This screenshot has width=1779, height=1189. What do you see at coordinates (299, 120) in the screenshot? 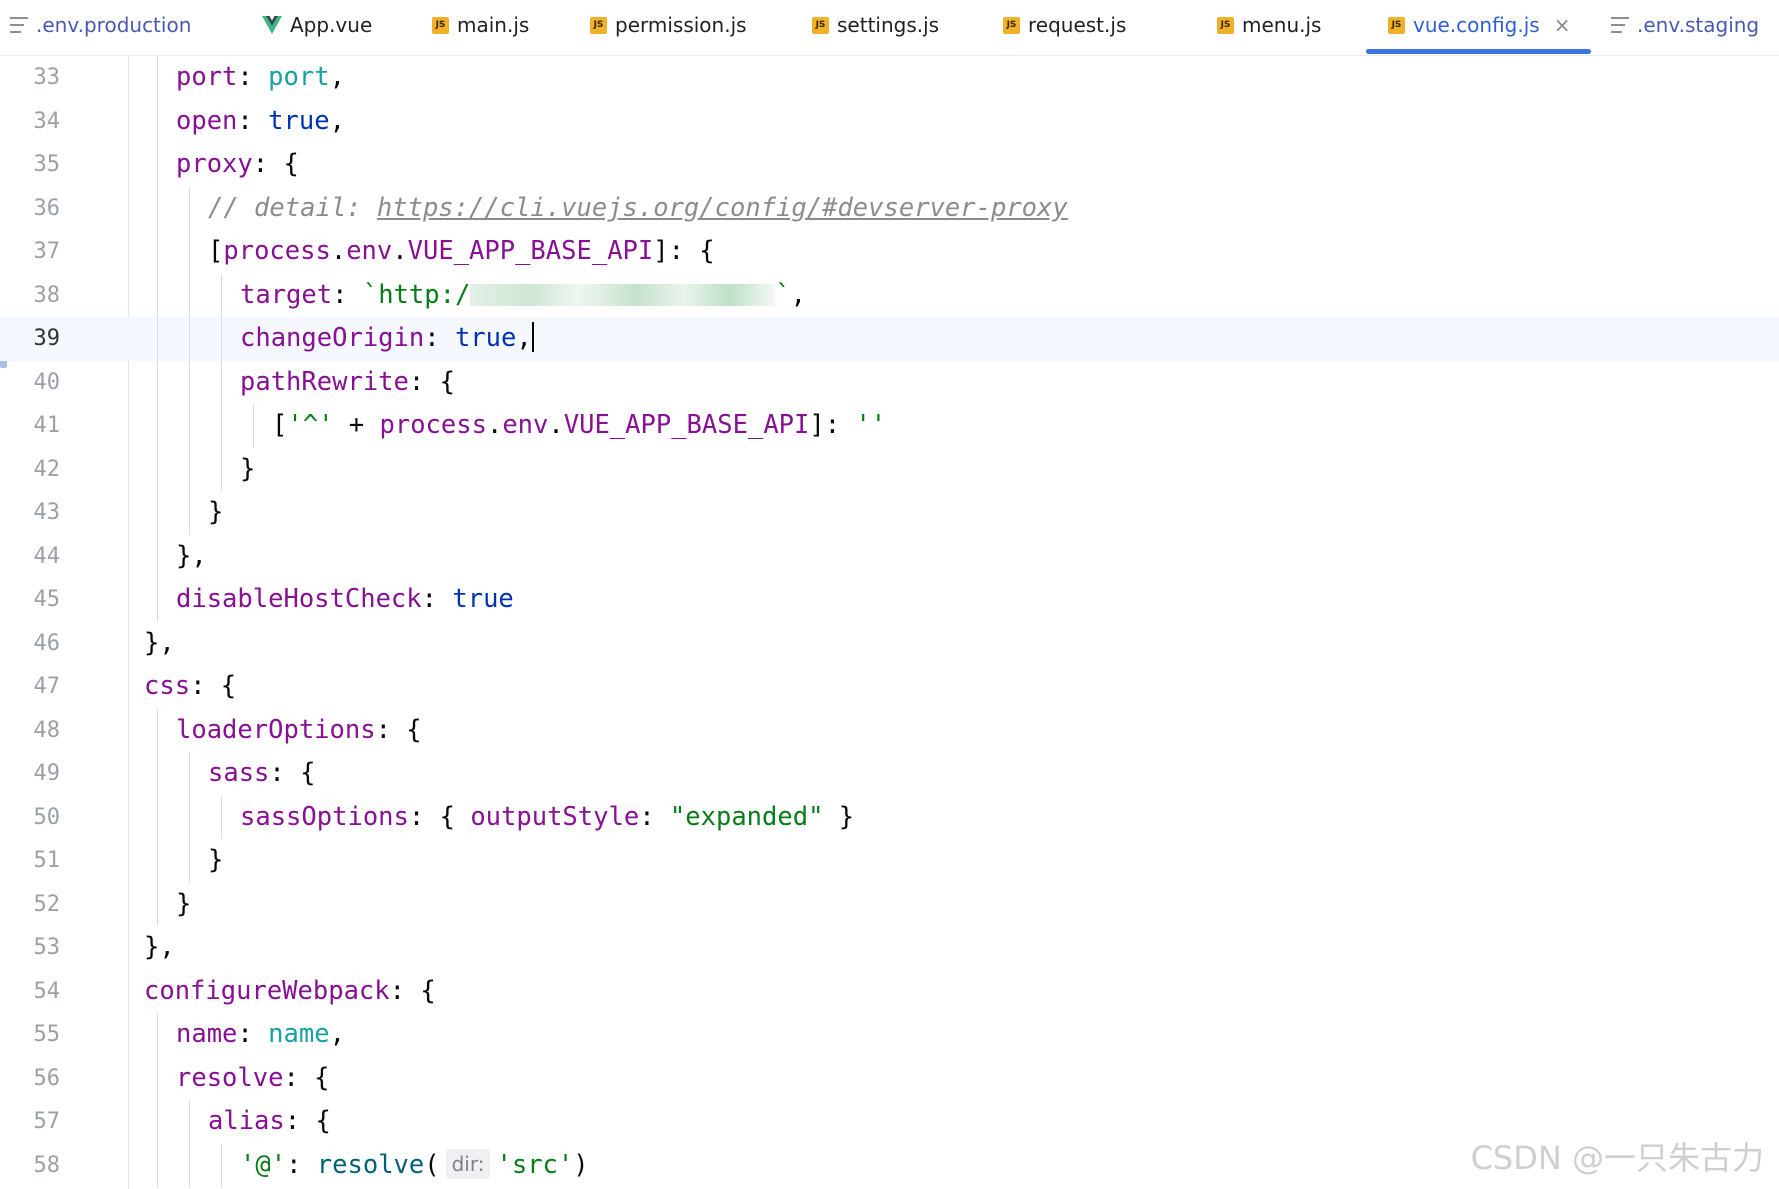
I see `code-token: true` at bounding box center [299, 120].